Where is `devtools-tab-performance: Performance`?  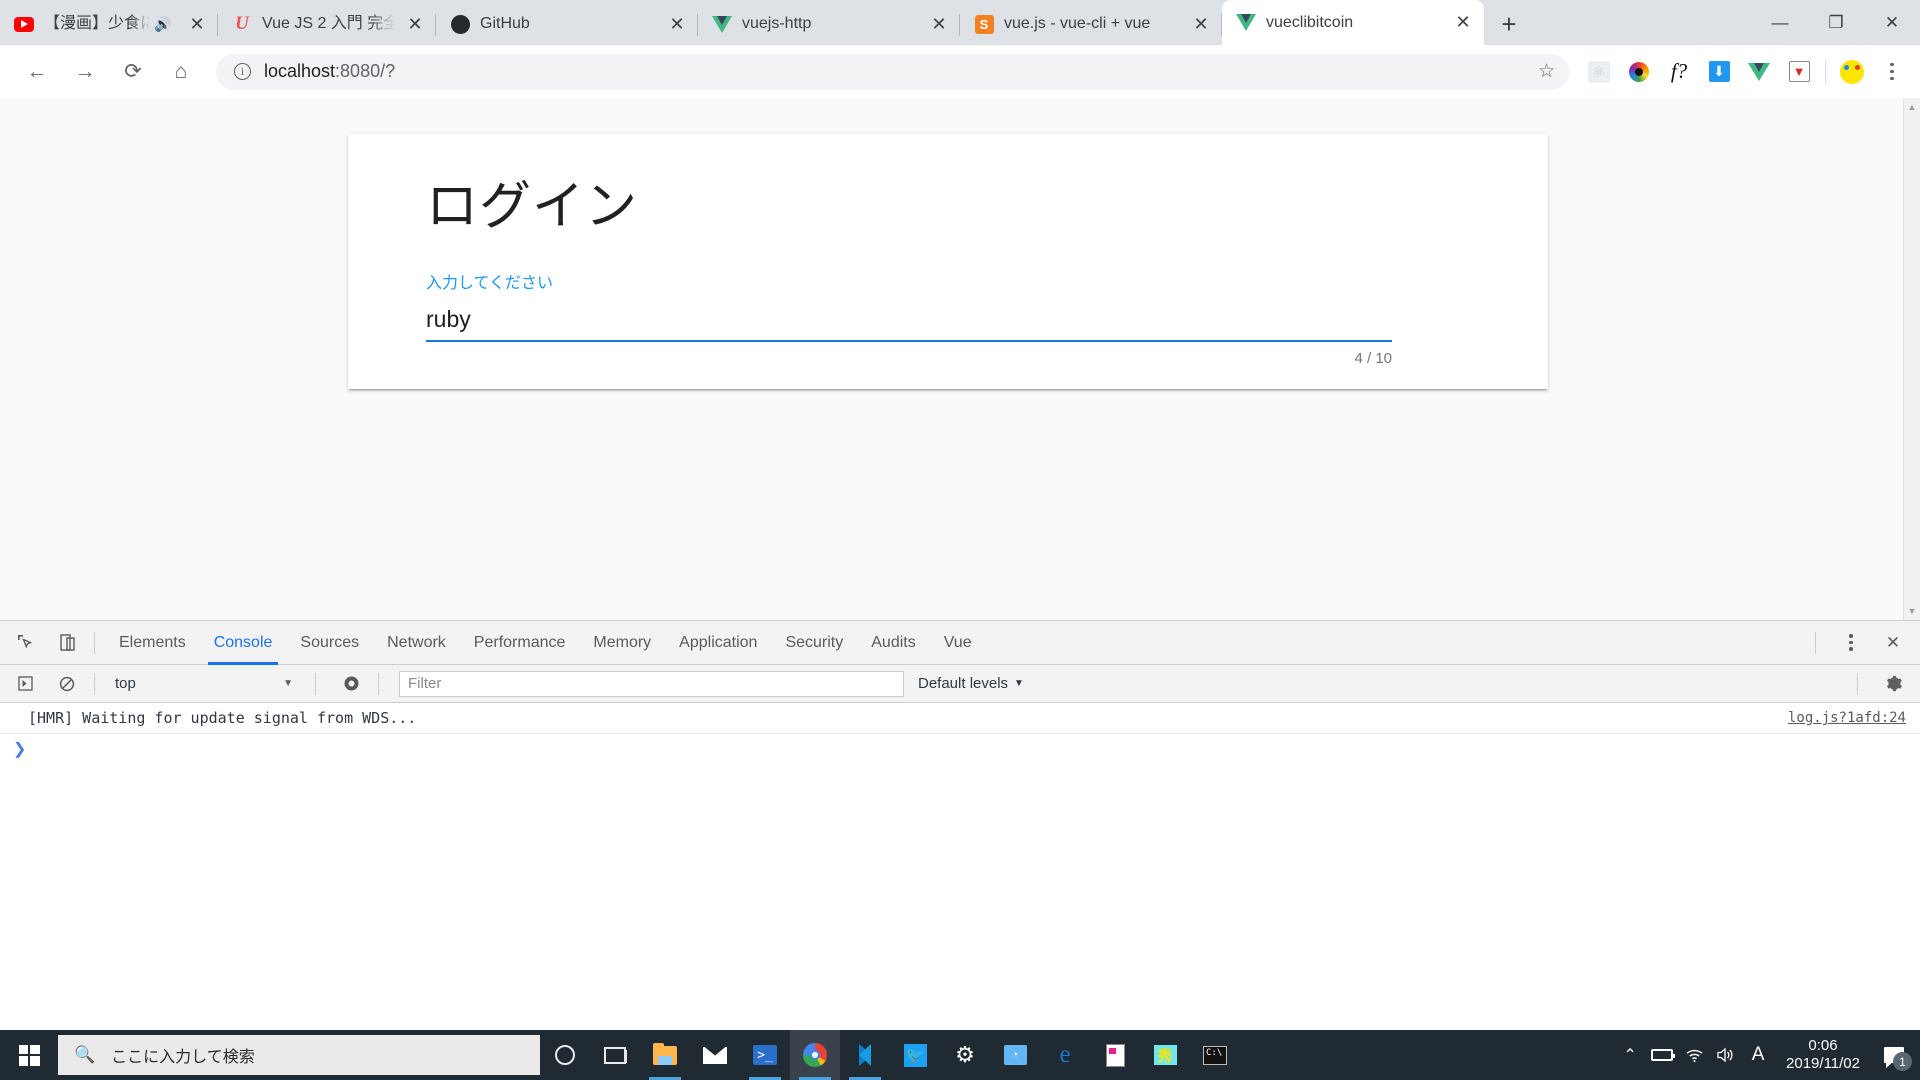 devtools-tab-performance: Performance is located at coordinates (520, 643).